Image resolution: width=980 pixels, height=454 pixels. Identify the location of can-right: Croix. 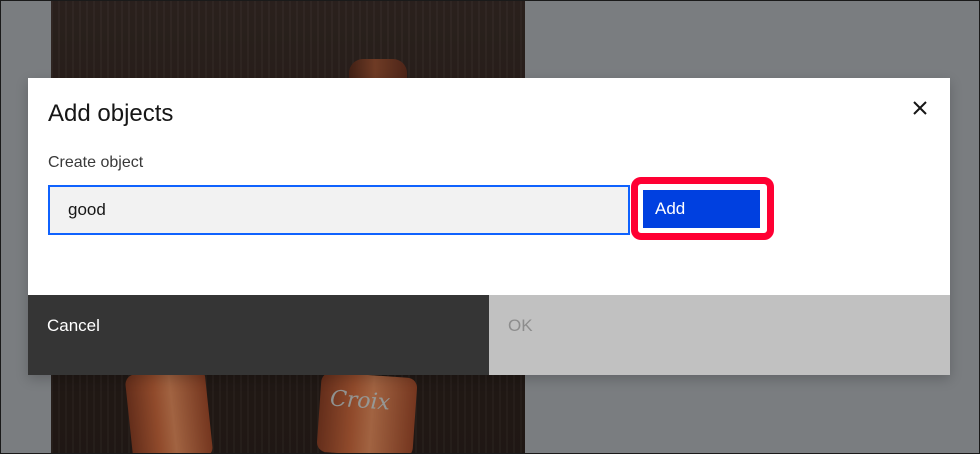
(367, 412).